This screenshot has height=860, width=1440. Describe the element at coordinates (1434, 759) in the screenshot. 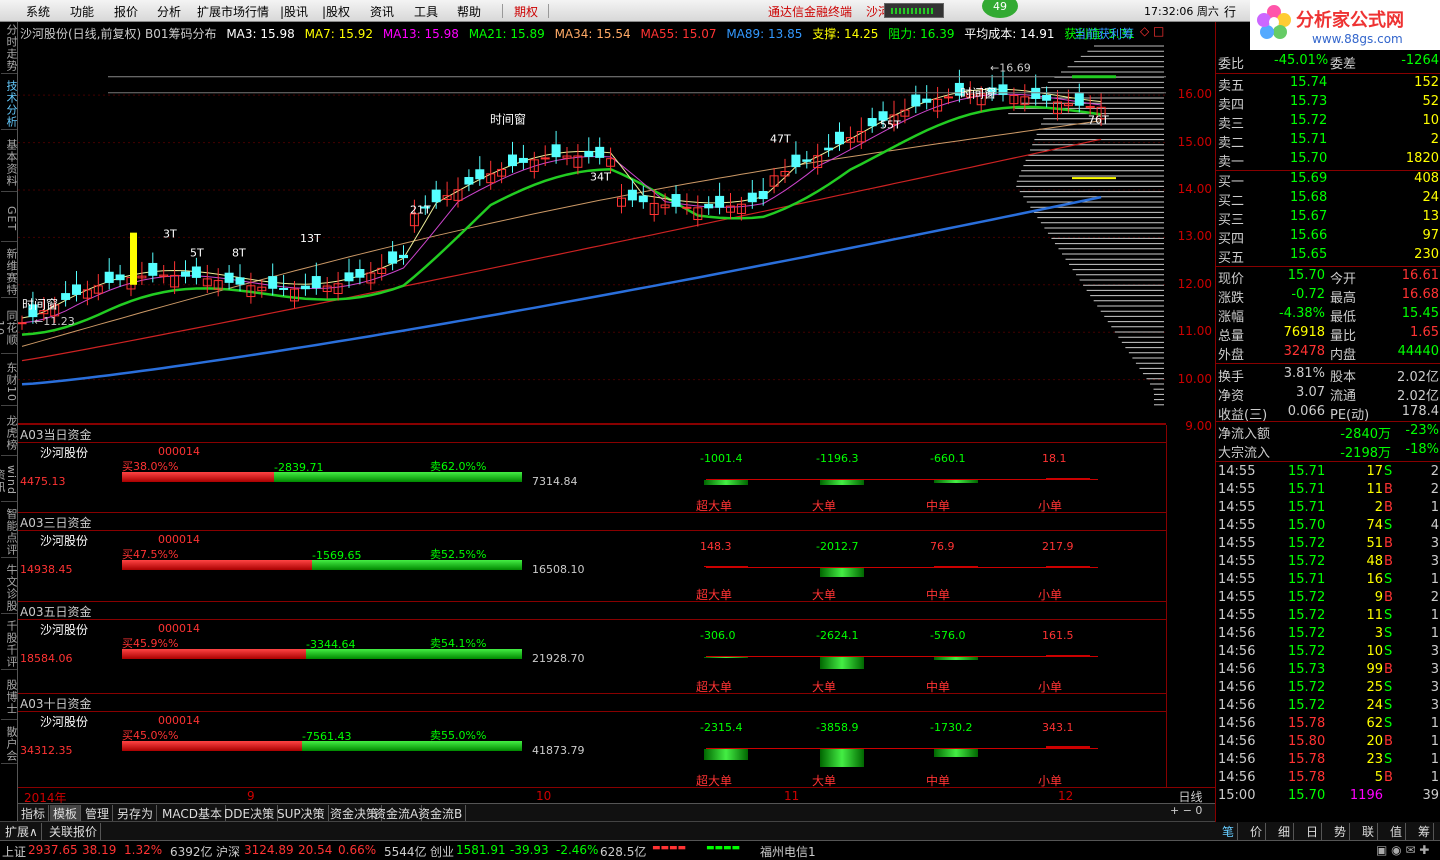

I see `trade-count: 1` at that location.